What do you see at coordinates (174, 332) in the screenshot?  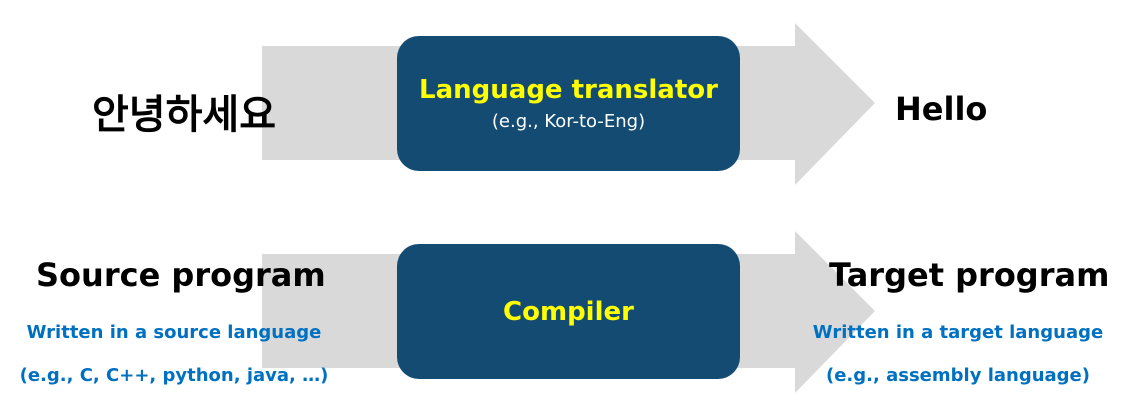 I see `source-language-desc: Written in a source language` at bounding box center [174, 332].